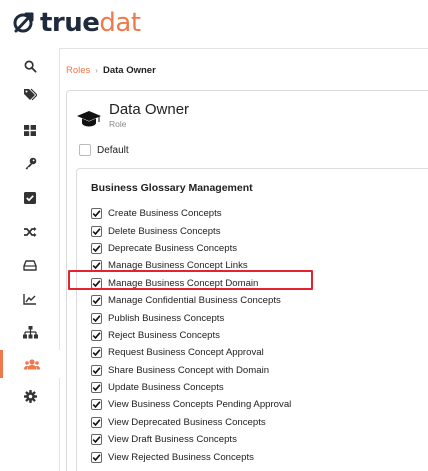 The height and width of the screenshot is (471, 428). I want to click on top-divider, so click(244, 48).